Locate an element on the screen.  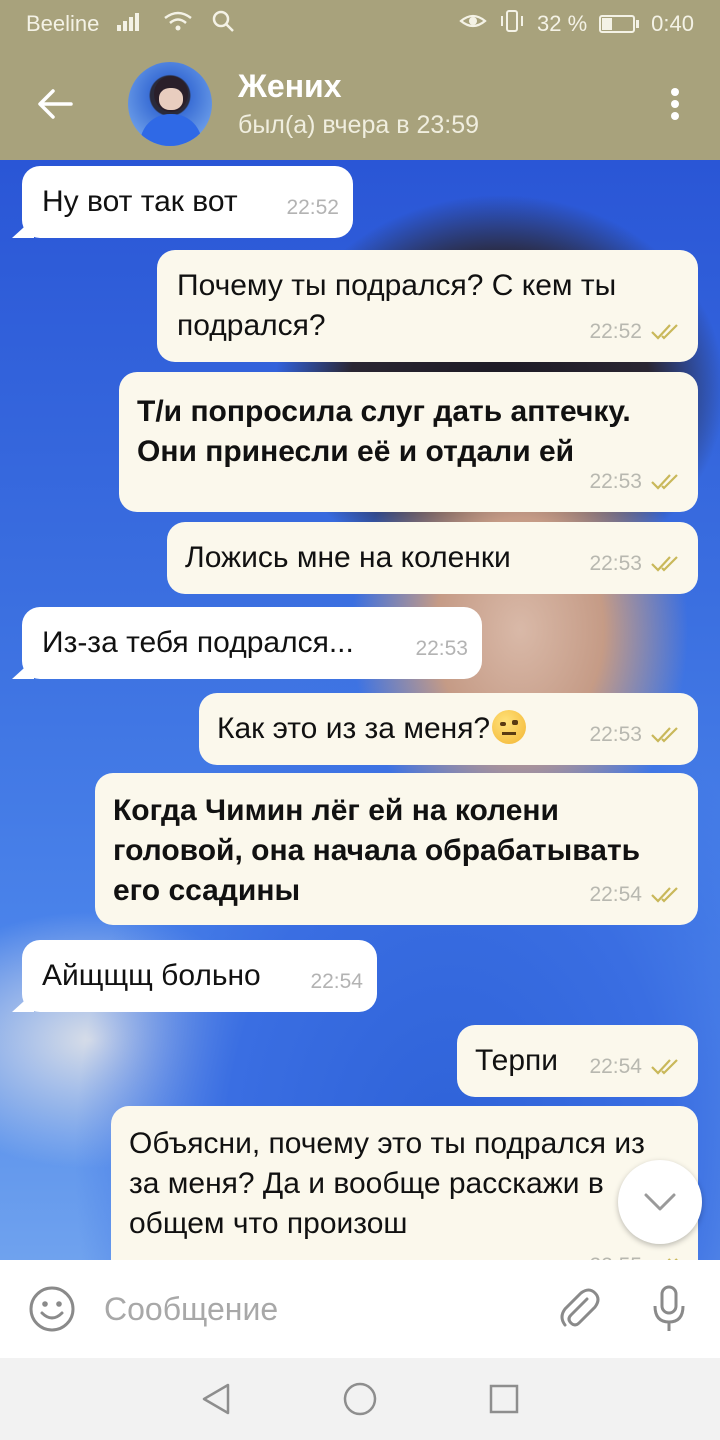
message-bubble: Ну вот так вот 22:52 is located at coordinates (182, 202).